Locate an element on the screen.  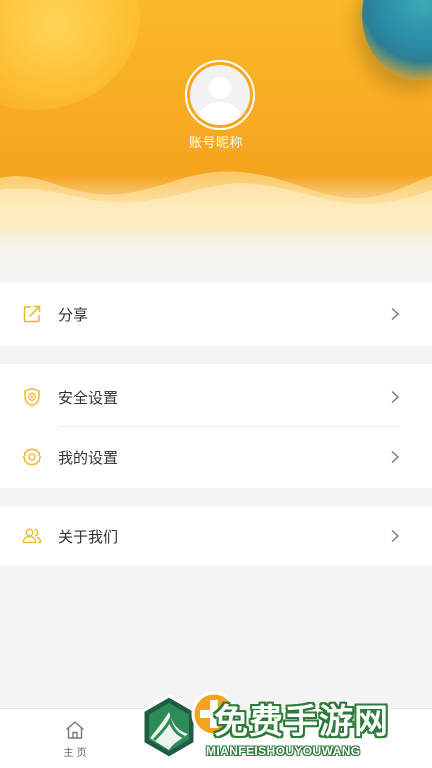
menu-item-about: 关于我们 is located at coordinates (216, 536).